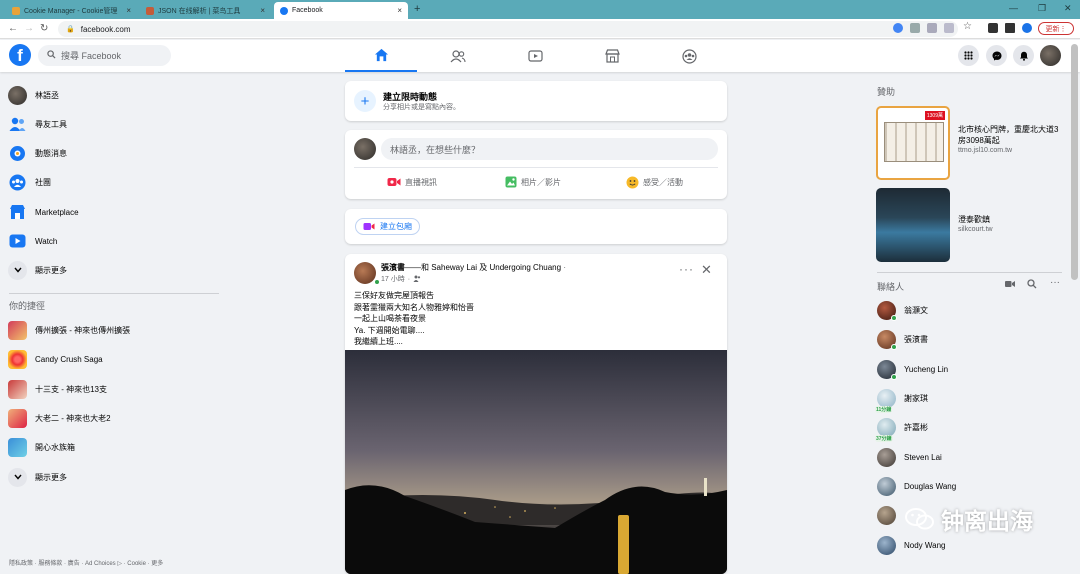 Image resolution: width=1080 pixels, height=574 pixels. Describe the element at coordinates (393, 267) in the screenshot. I see `post-author: 張濱書` at that location.